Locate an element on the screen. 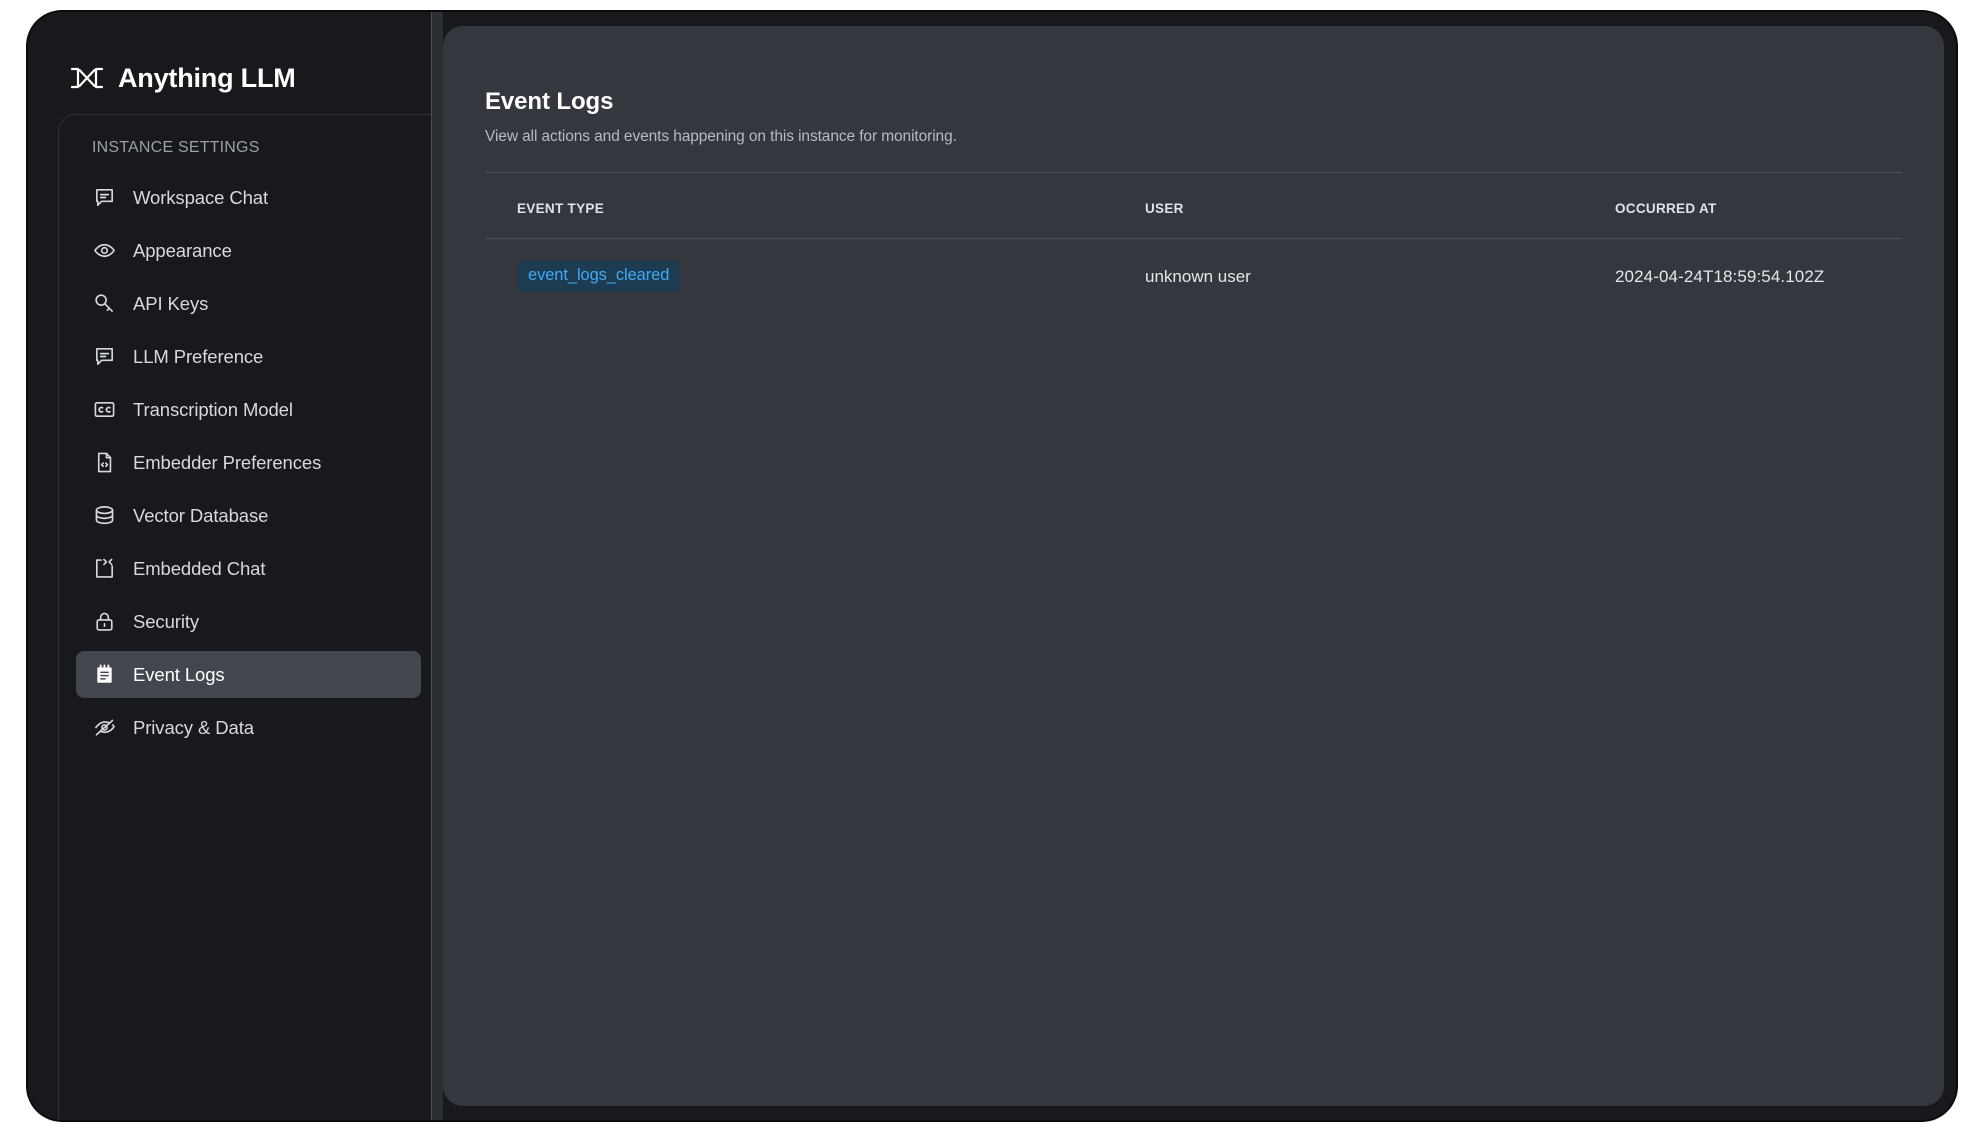 The width and height of the screenshot is (1980, 1140). anythingllm-logo-icon is located at coordinates (87, 78).